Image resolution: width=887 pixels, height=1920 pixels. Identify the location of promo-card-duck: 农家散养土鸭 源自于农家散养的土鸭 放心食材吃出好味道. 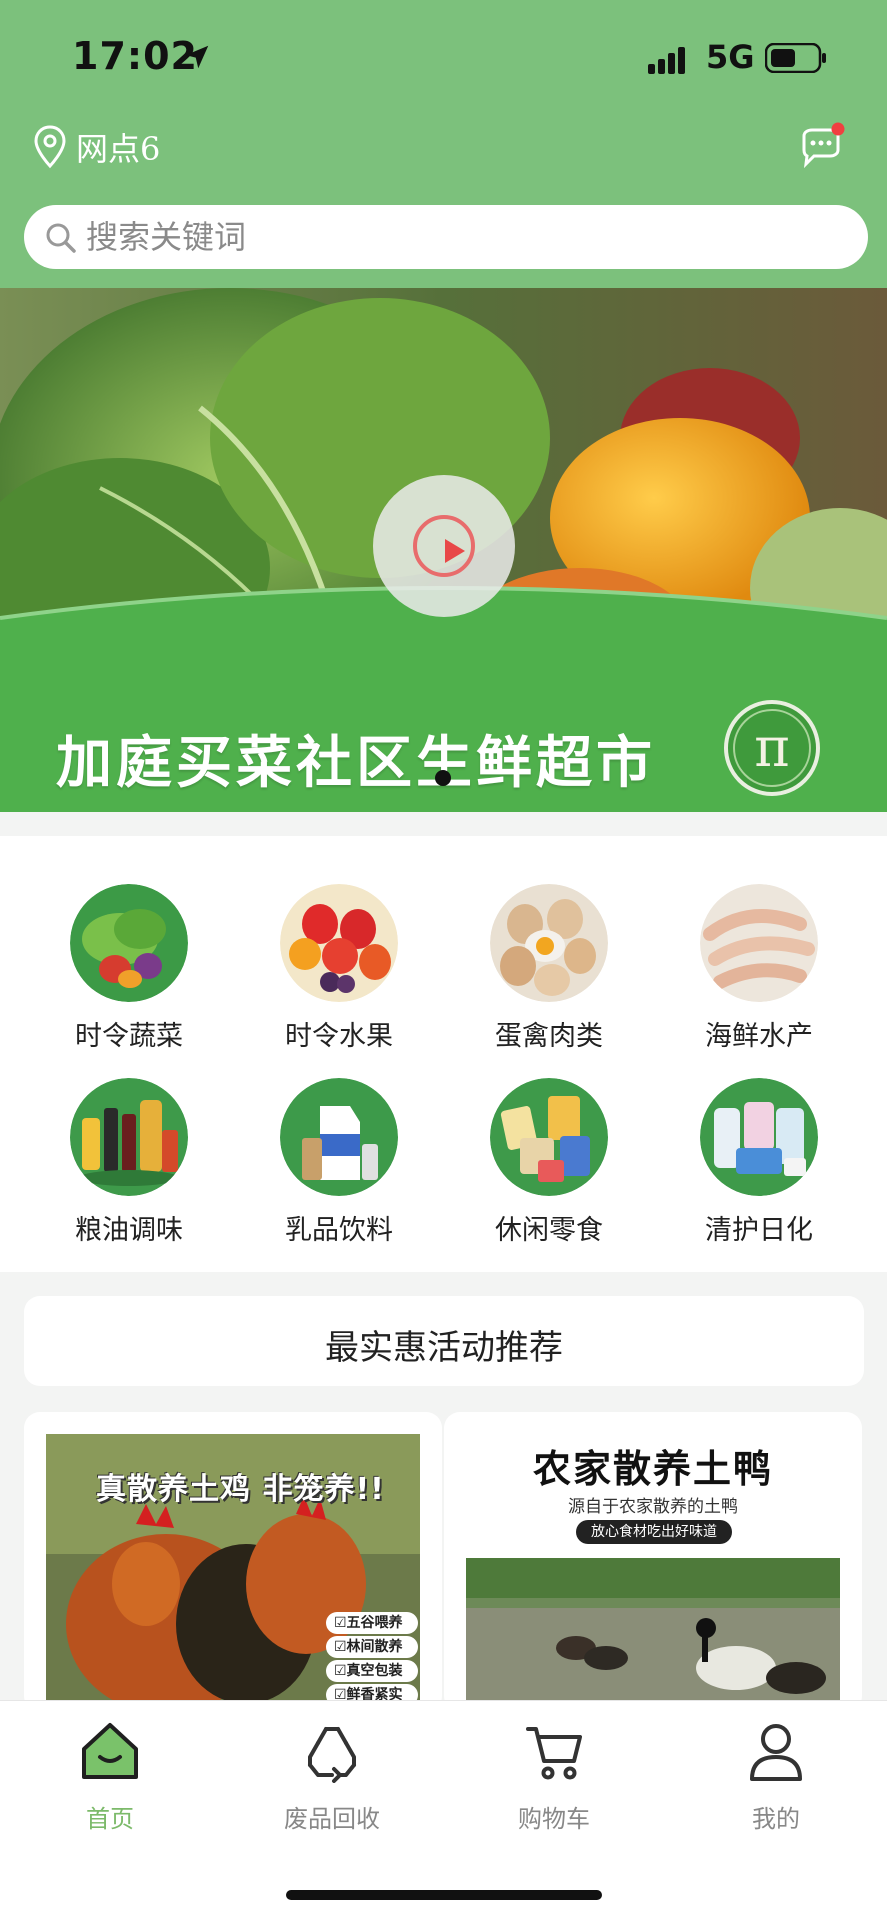
(653, 1562).